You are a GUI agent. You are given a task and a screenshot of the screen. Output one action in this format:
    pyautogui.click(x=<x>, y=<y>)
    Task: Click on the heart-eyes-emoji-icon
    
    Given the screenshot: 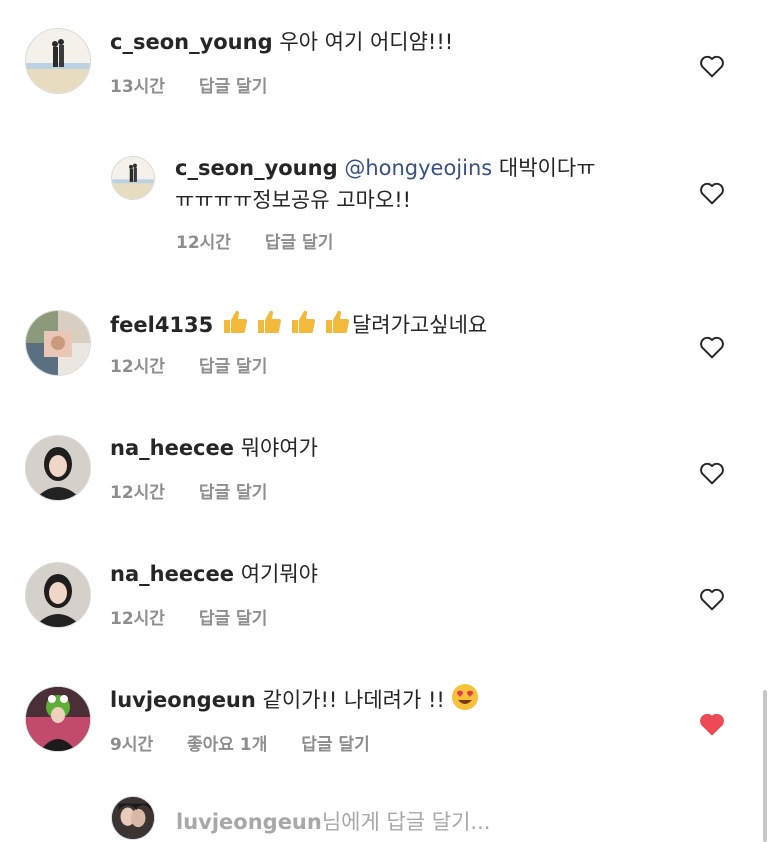 What is the action you would take?
    pyautogui.click(x=465, y=701)
    